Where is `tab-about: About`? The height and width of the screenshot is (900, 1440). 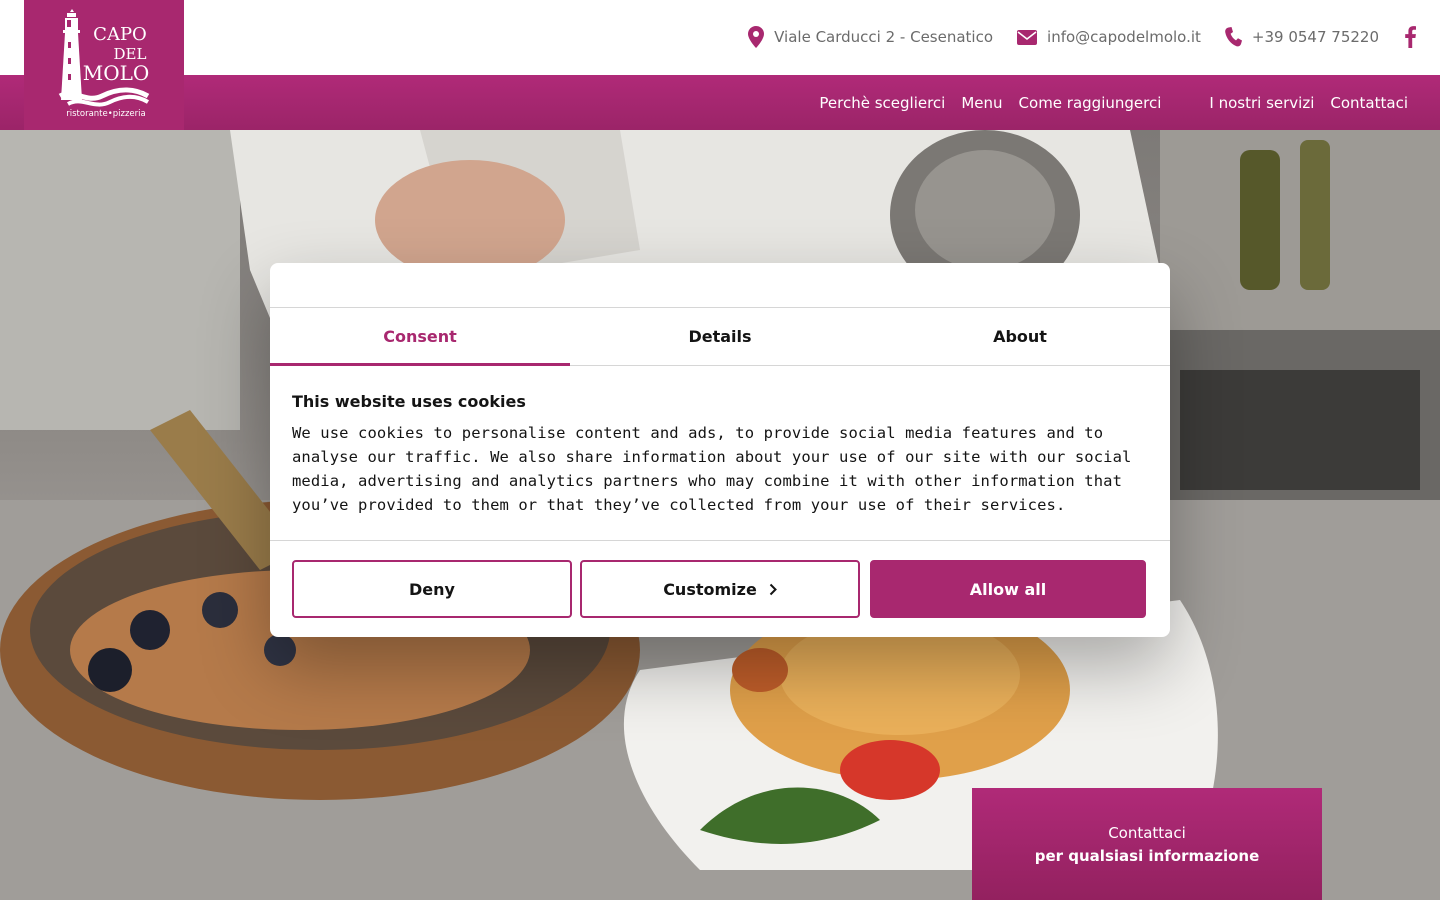 tab-about: About is located at coordinates (1020, 336).